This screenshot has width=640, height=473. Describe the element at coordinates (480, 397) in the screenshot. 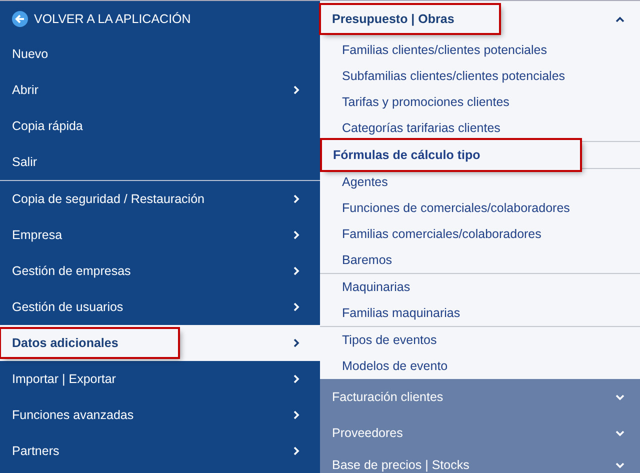

I see `section-header: Facturación clientes` at that location.